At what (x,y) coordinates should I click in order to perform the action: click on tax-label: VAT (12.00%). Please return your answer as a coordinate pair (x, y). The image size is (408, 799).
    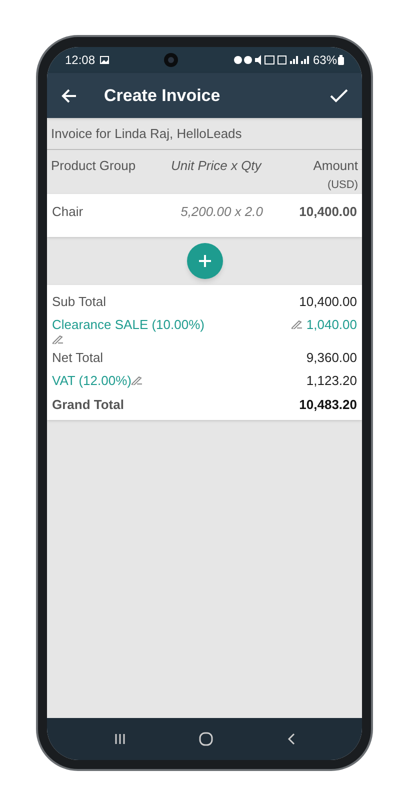
    Looking at the image, I should click on (92, 381).